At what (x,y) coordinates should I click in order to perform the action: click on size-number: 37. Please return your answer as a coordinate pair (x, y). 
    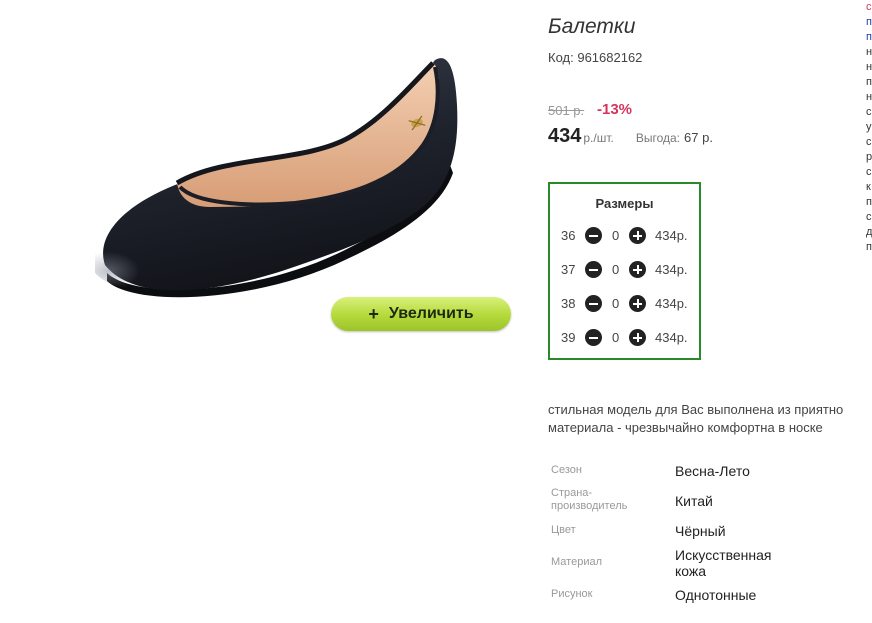
    Looking at the image, I should click on (568, 269).